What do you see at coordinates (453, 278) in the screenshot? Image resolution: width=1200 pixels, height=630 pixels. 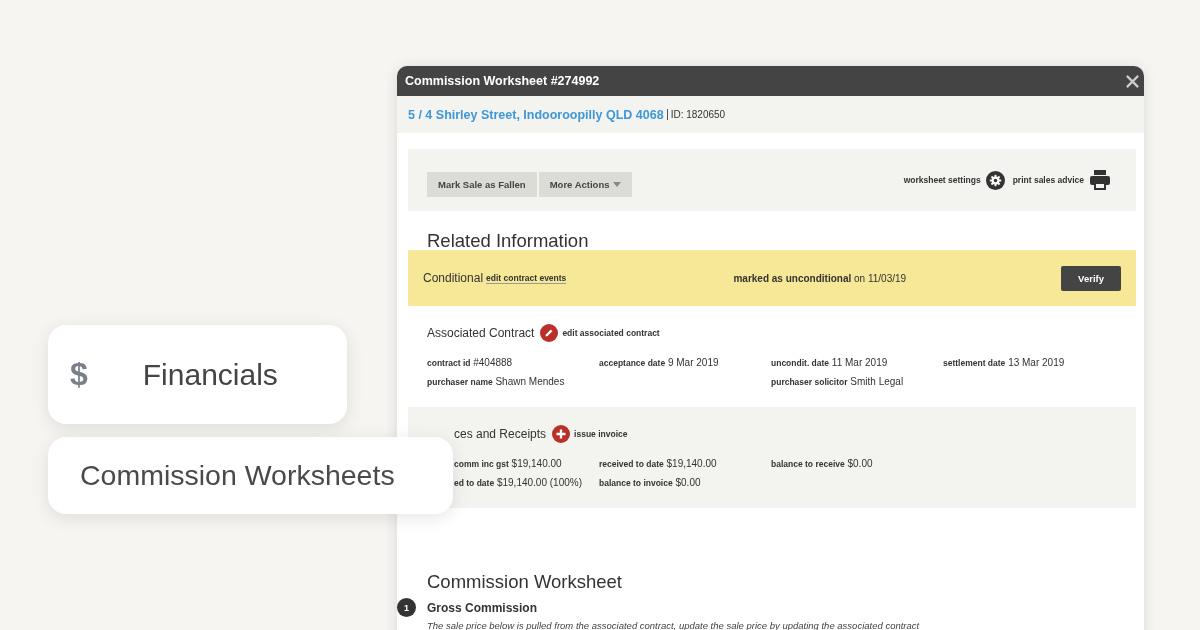 I see `status-text: Conditional` at bounding box center [453, 278].